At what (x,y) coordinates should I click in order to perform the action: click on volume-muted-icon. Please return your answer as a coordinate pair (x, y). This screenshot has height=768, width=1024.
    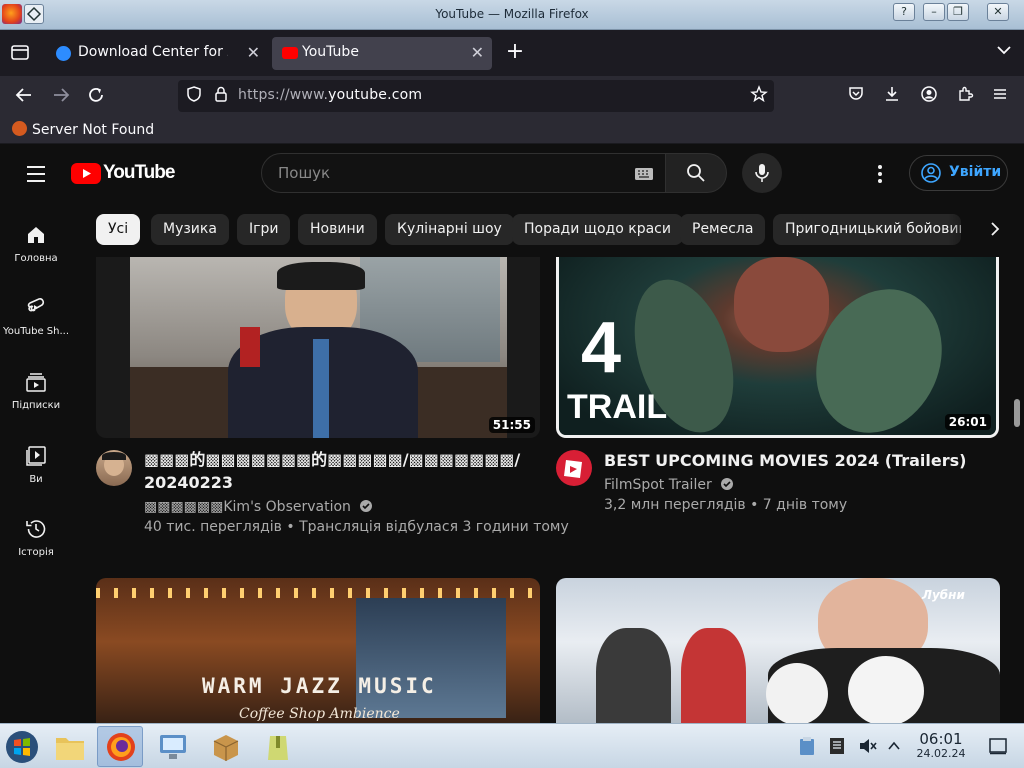
    Looking at the image, I should click on (867, 748).